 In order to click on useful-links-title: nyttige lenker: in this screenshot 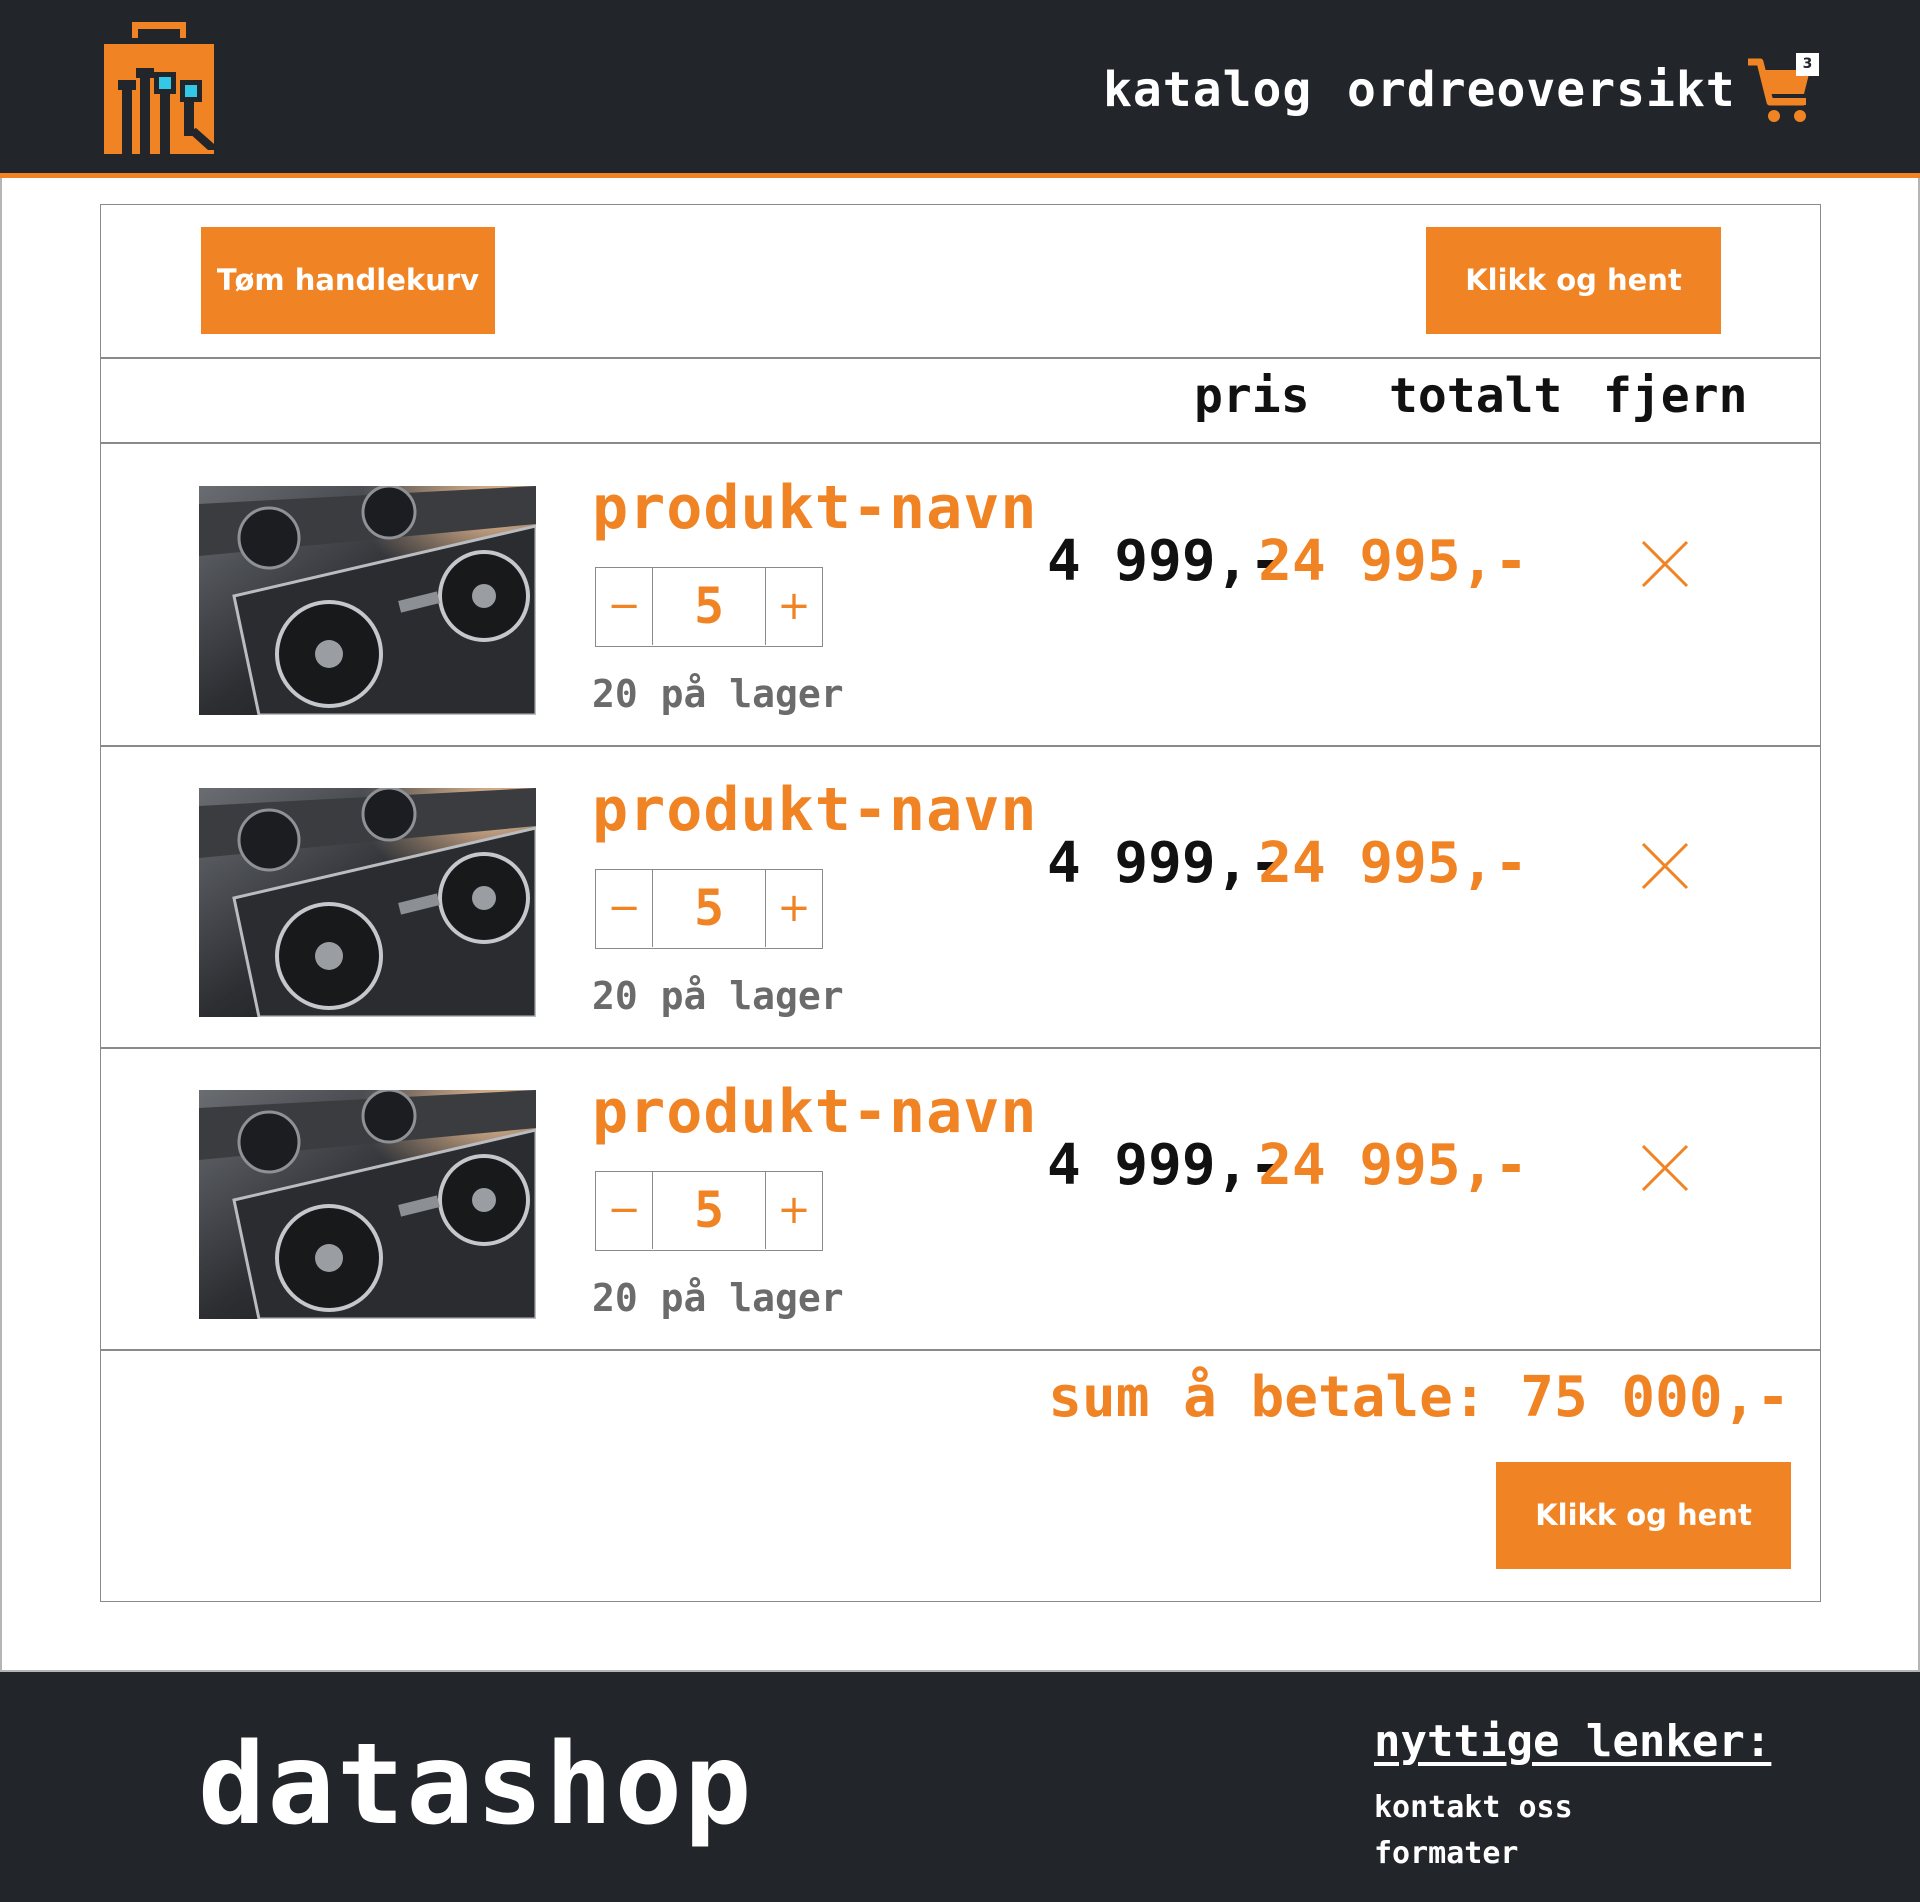, I will do `click(1573, 1741)`.